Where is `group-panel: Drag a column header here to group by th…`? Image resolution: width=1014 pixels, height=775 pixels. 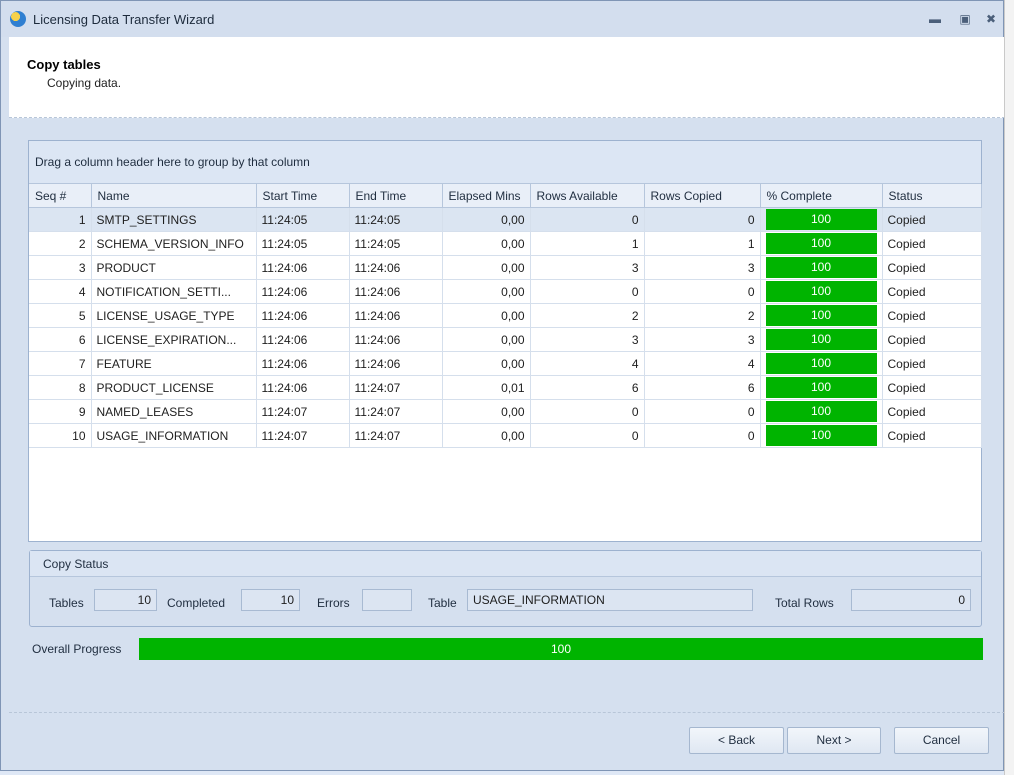 group-panel: Drag a column header here to group by th… is located at coordinates (505, 162).